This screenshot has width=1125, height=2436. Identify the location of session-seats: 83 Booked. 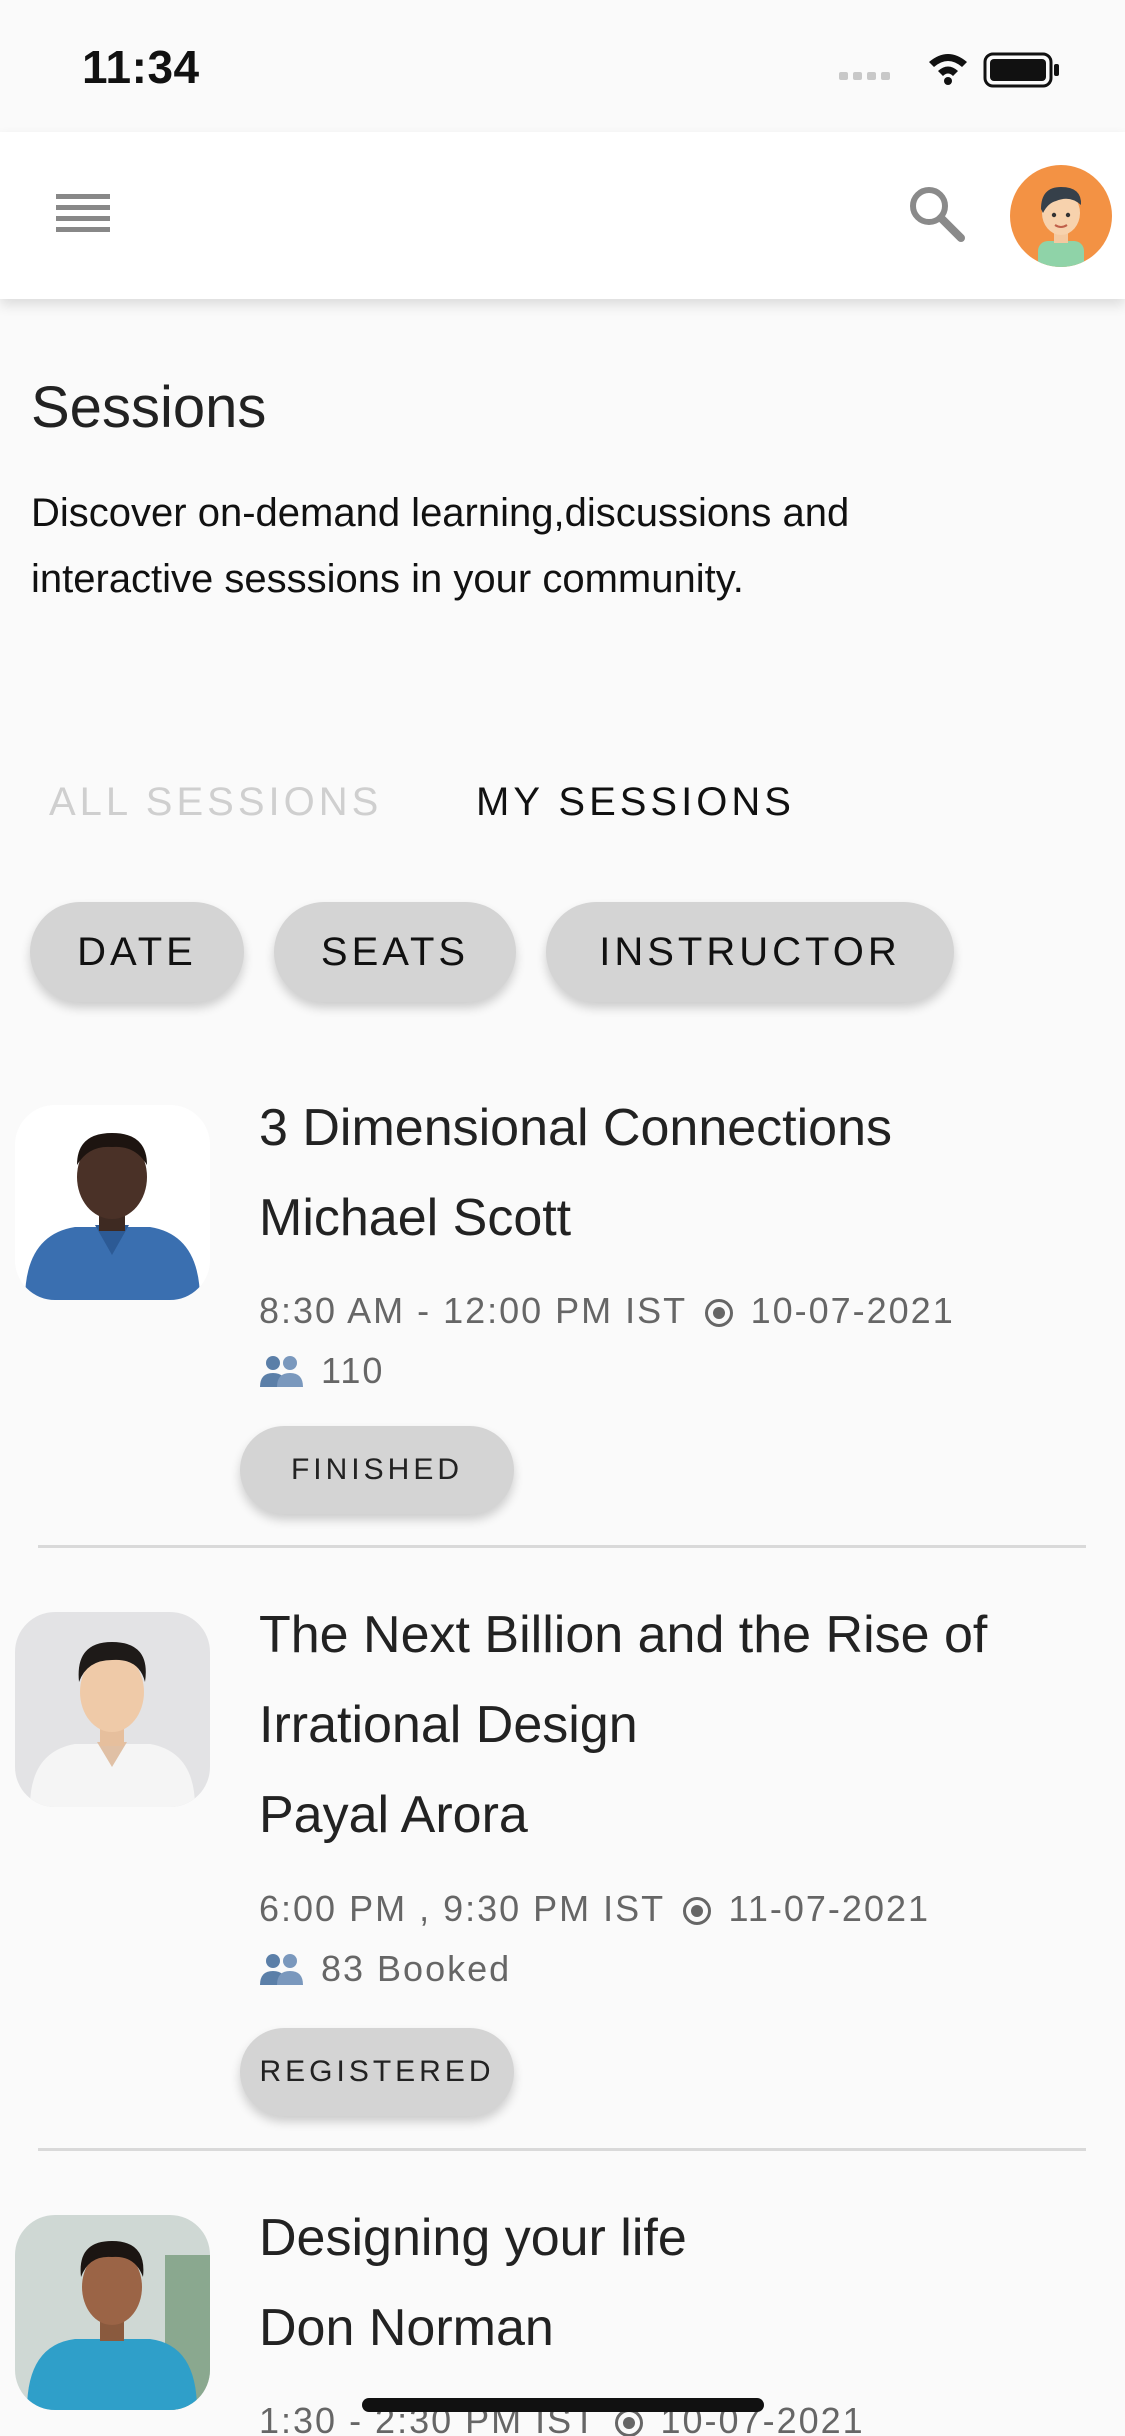
(385, 1969).